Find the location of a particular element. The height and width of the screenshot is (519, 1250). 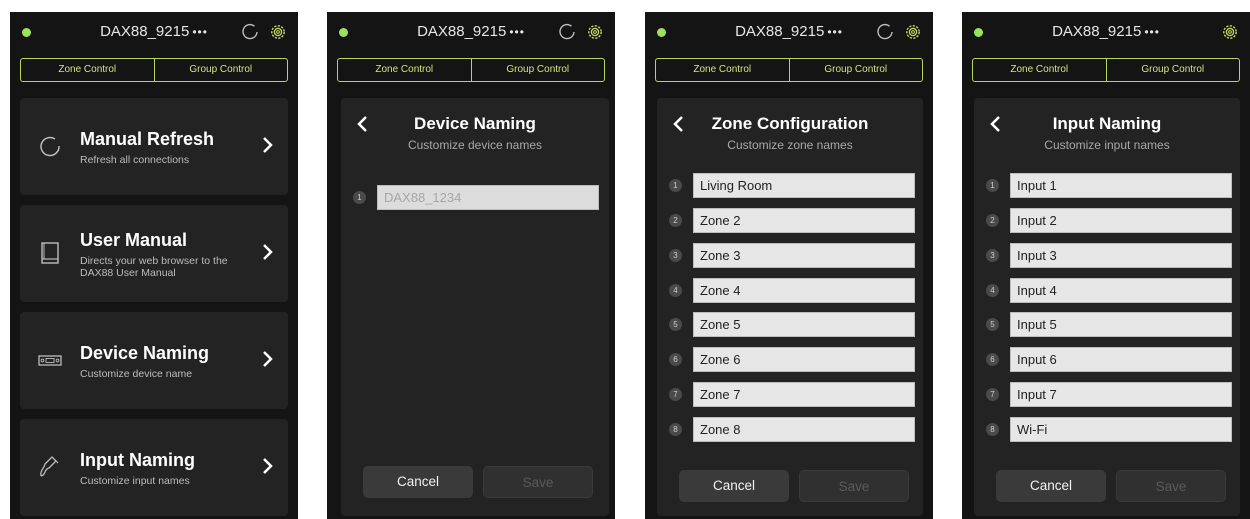

dialog-subtitle: Customize input names is located at coordinates (1107, 145).